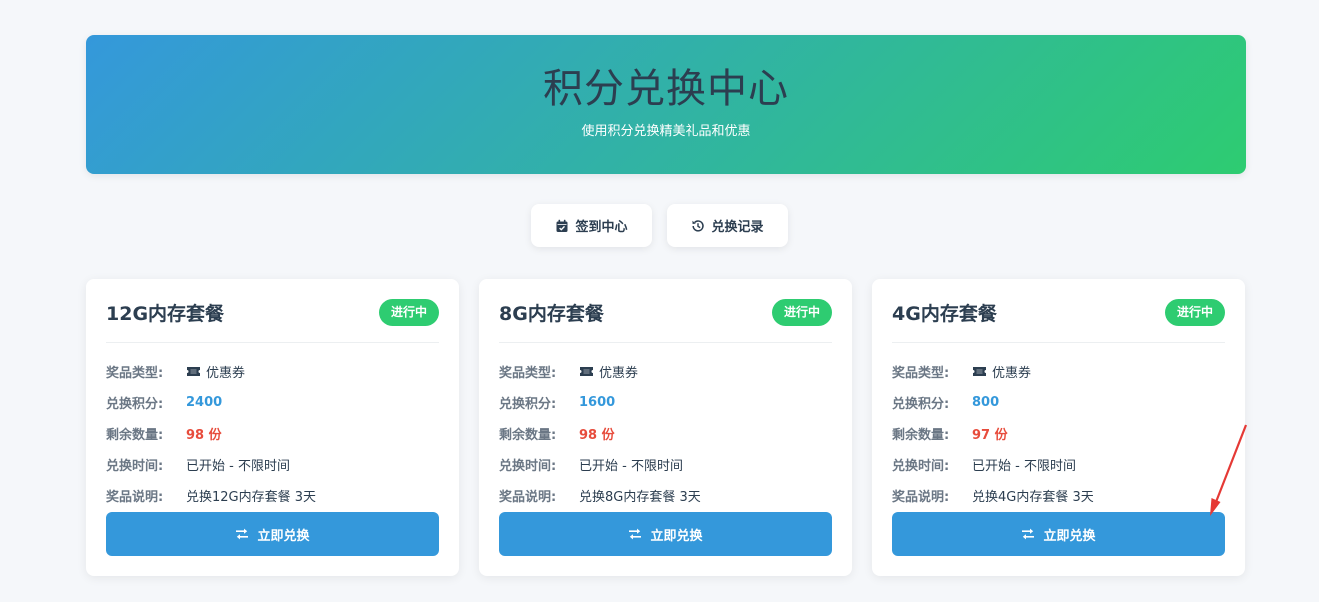 The image size is (1319, 602). I want to click on remaining-value: 97 份, so click(990, 435).